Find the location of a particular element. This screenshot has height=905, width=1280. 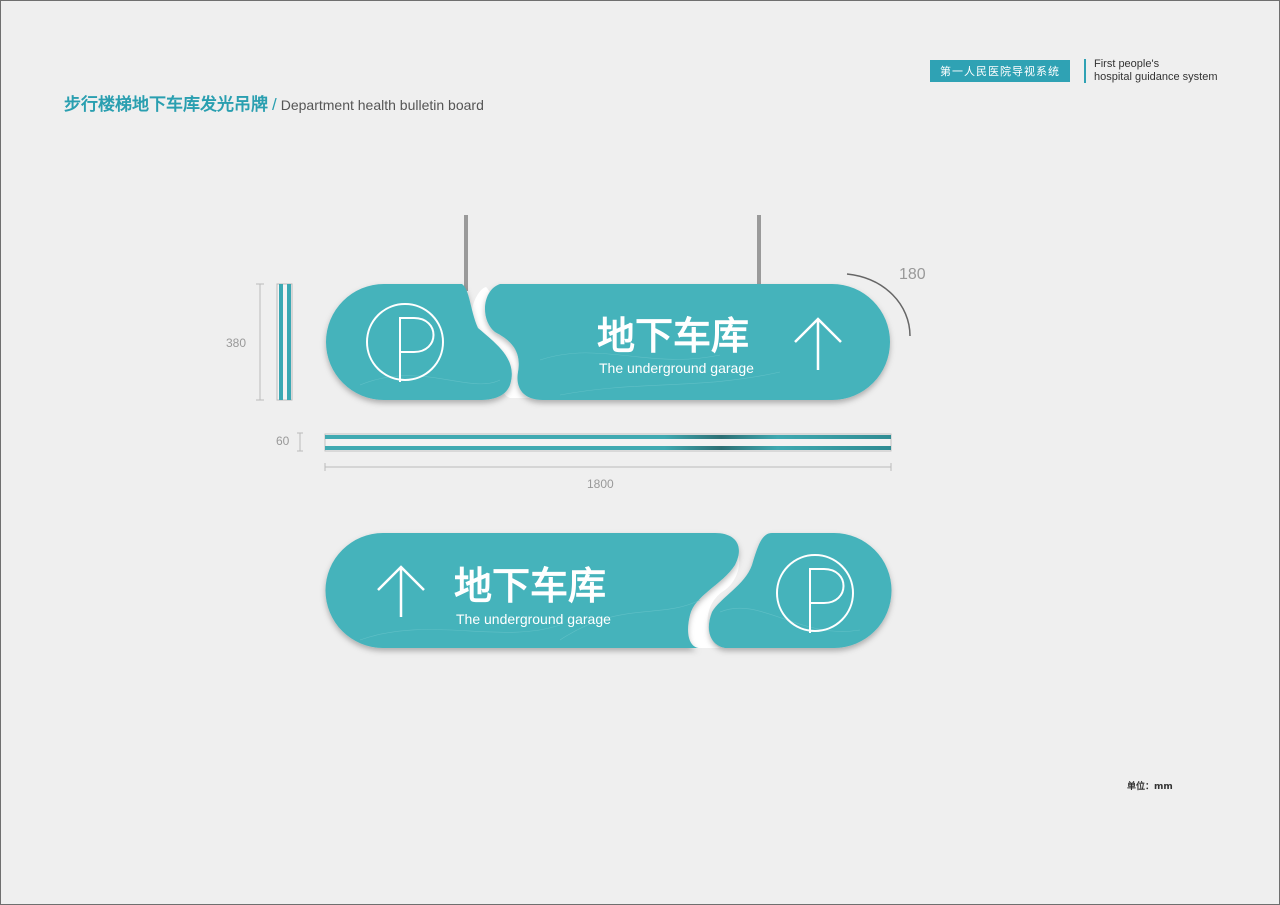

hanging-rod-left is located at coordinates (466, 253).